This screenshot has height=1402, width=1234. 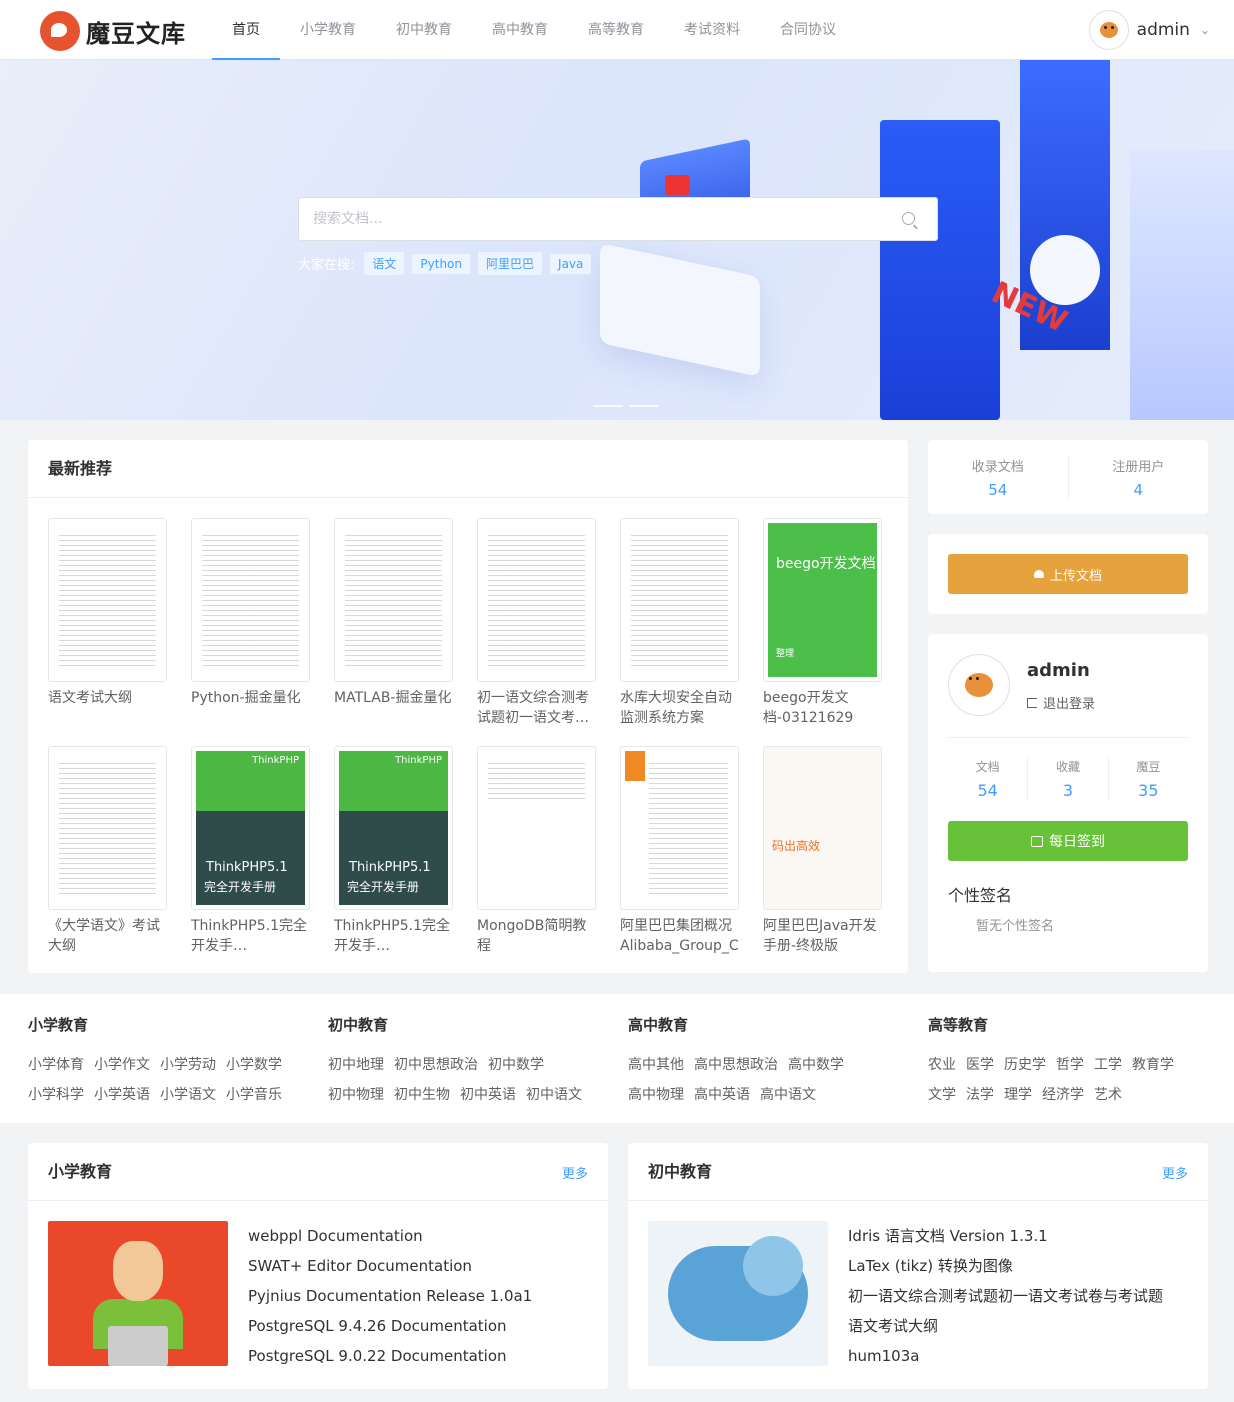 I want to click on list-item: PostgreSQL 9.0.22 Documentation, so click(x=390, y=1356).